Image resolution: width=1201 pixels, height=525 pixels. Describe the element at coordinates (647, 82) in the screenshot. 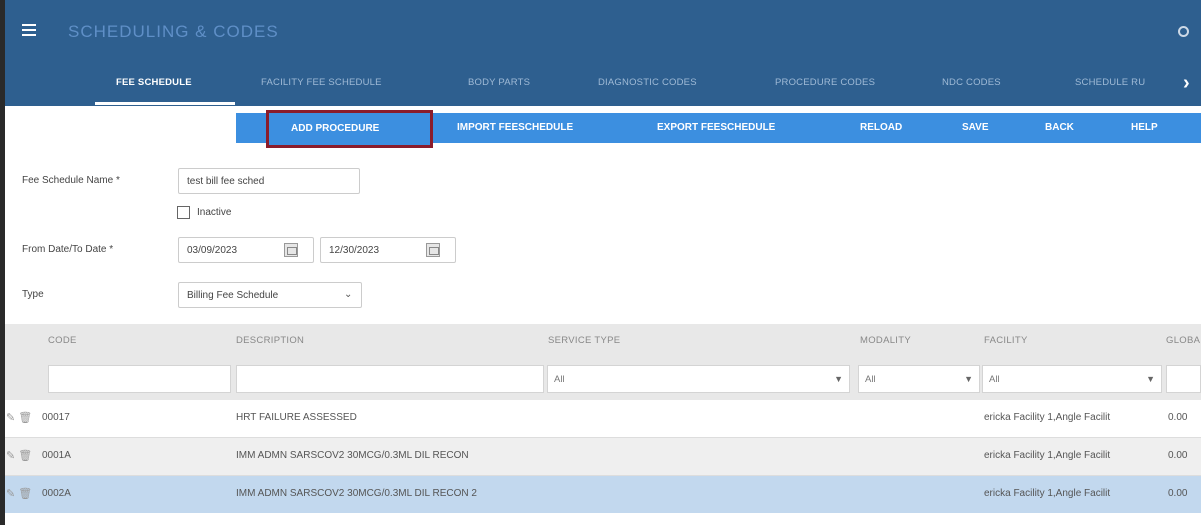

I see `tab-diagnostic-codes: DIAGNOSTIC CODES` at that location.